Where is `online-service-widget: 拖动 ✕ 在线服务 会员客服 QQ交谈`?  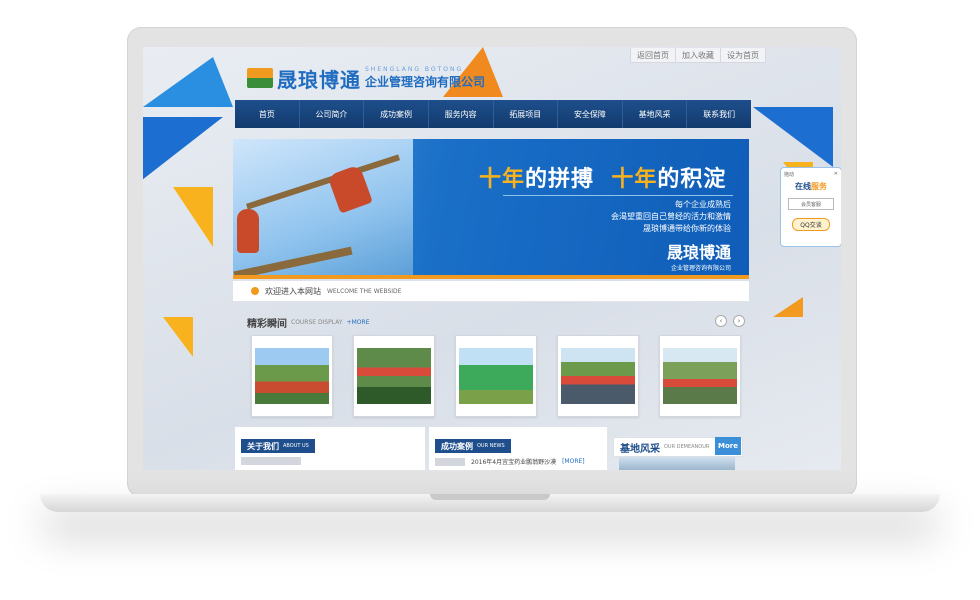
online-service-widget: 拖动 ✕ 在线服务 会员客服 QQ交谈 is located at coordinates (810, 207).